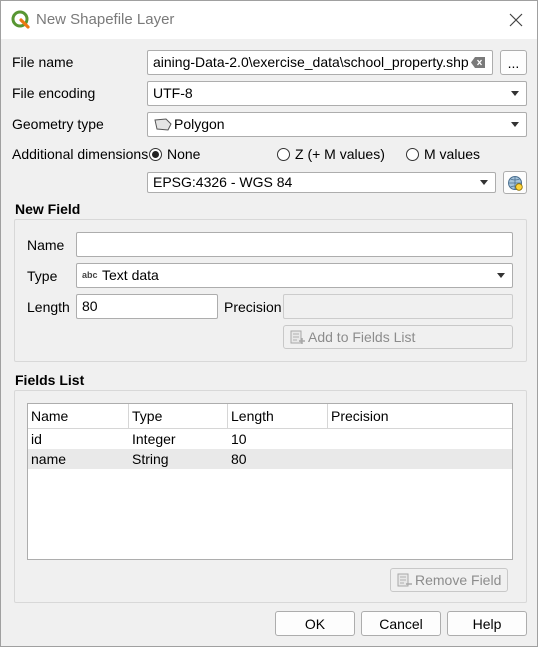  What do you see at coordinates (321, 182) in the screenshot?
I see `crs-combo: EPSG:4326 - WGS 84` at bounding box center [321, 182].